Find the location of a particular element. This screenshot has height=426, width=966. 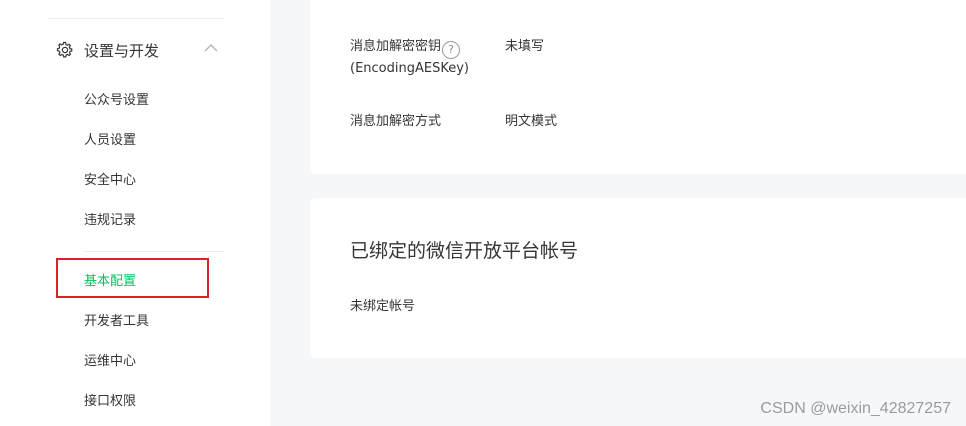

help-icon: ? is located at coordinates (451, 50).